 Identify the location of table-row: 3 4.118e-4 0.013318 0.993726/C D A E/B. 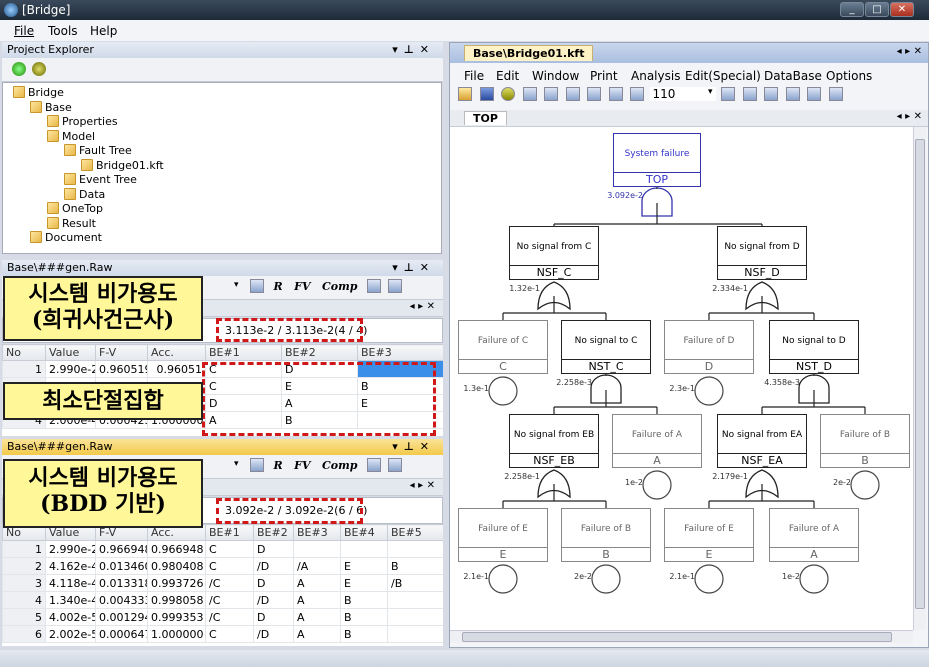
(222, 583).